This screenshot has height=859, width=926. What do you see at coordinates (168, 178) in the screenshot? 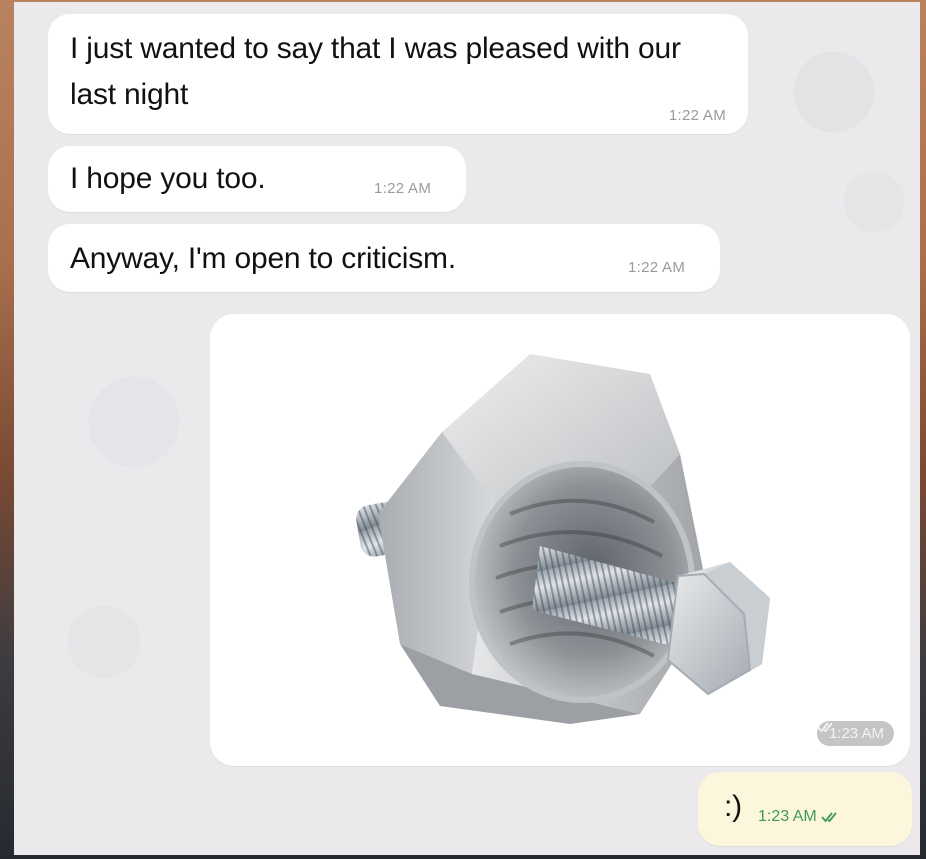
I see `message-text: I hope you too.` at bounding box center [168, 178].